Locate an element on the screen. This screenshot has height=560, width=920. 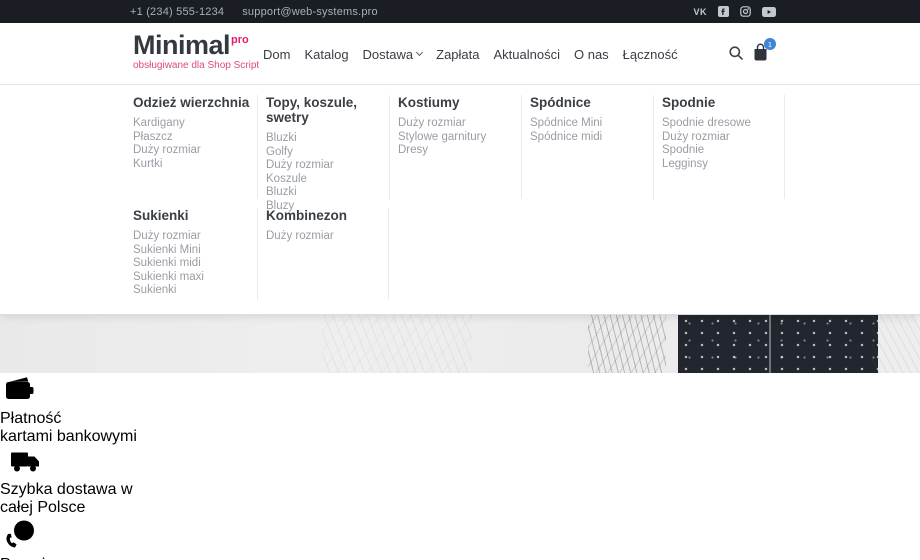
category-title: Kostiumy is located at coordinates (459, 102).